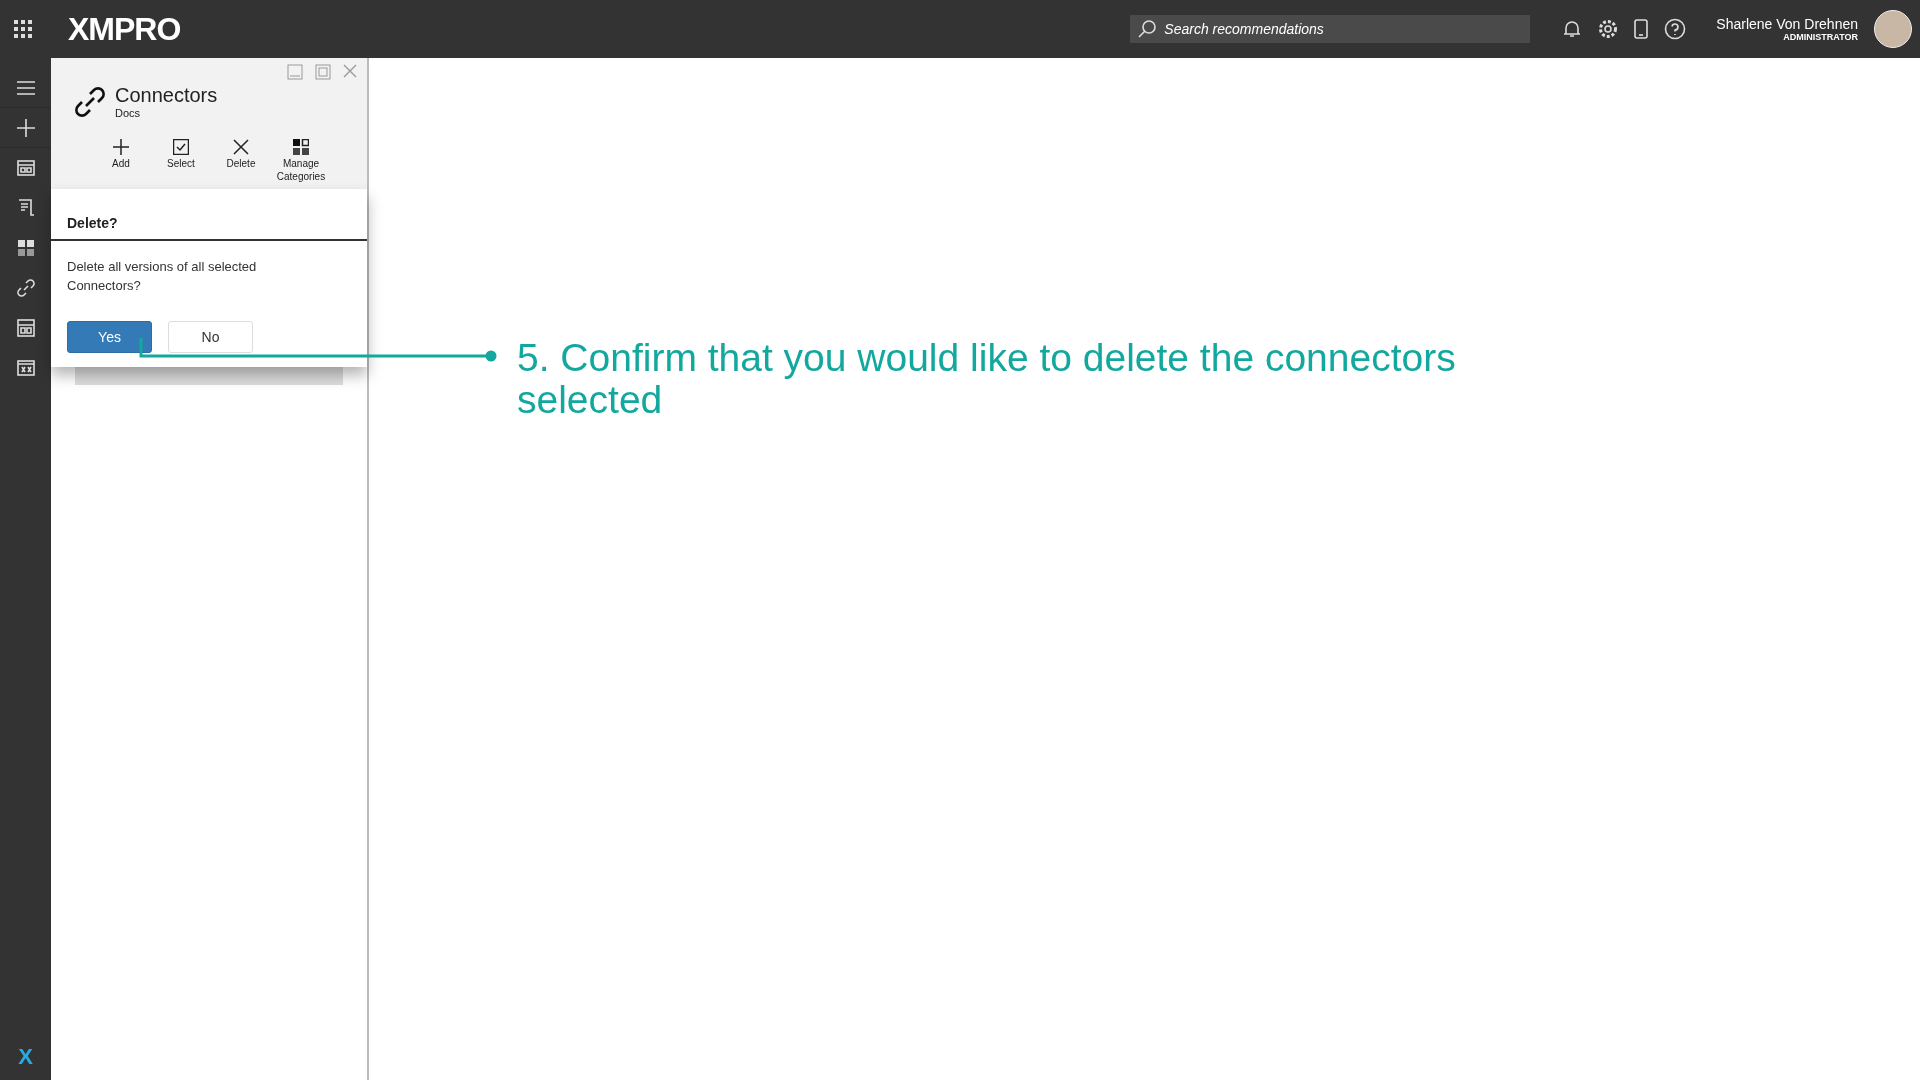  What do you see at coordinates (25, 368) in the screenshot?
I see `variable-icon` at bounding box center [25, 368].